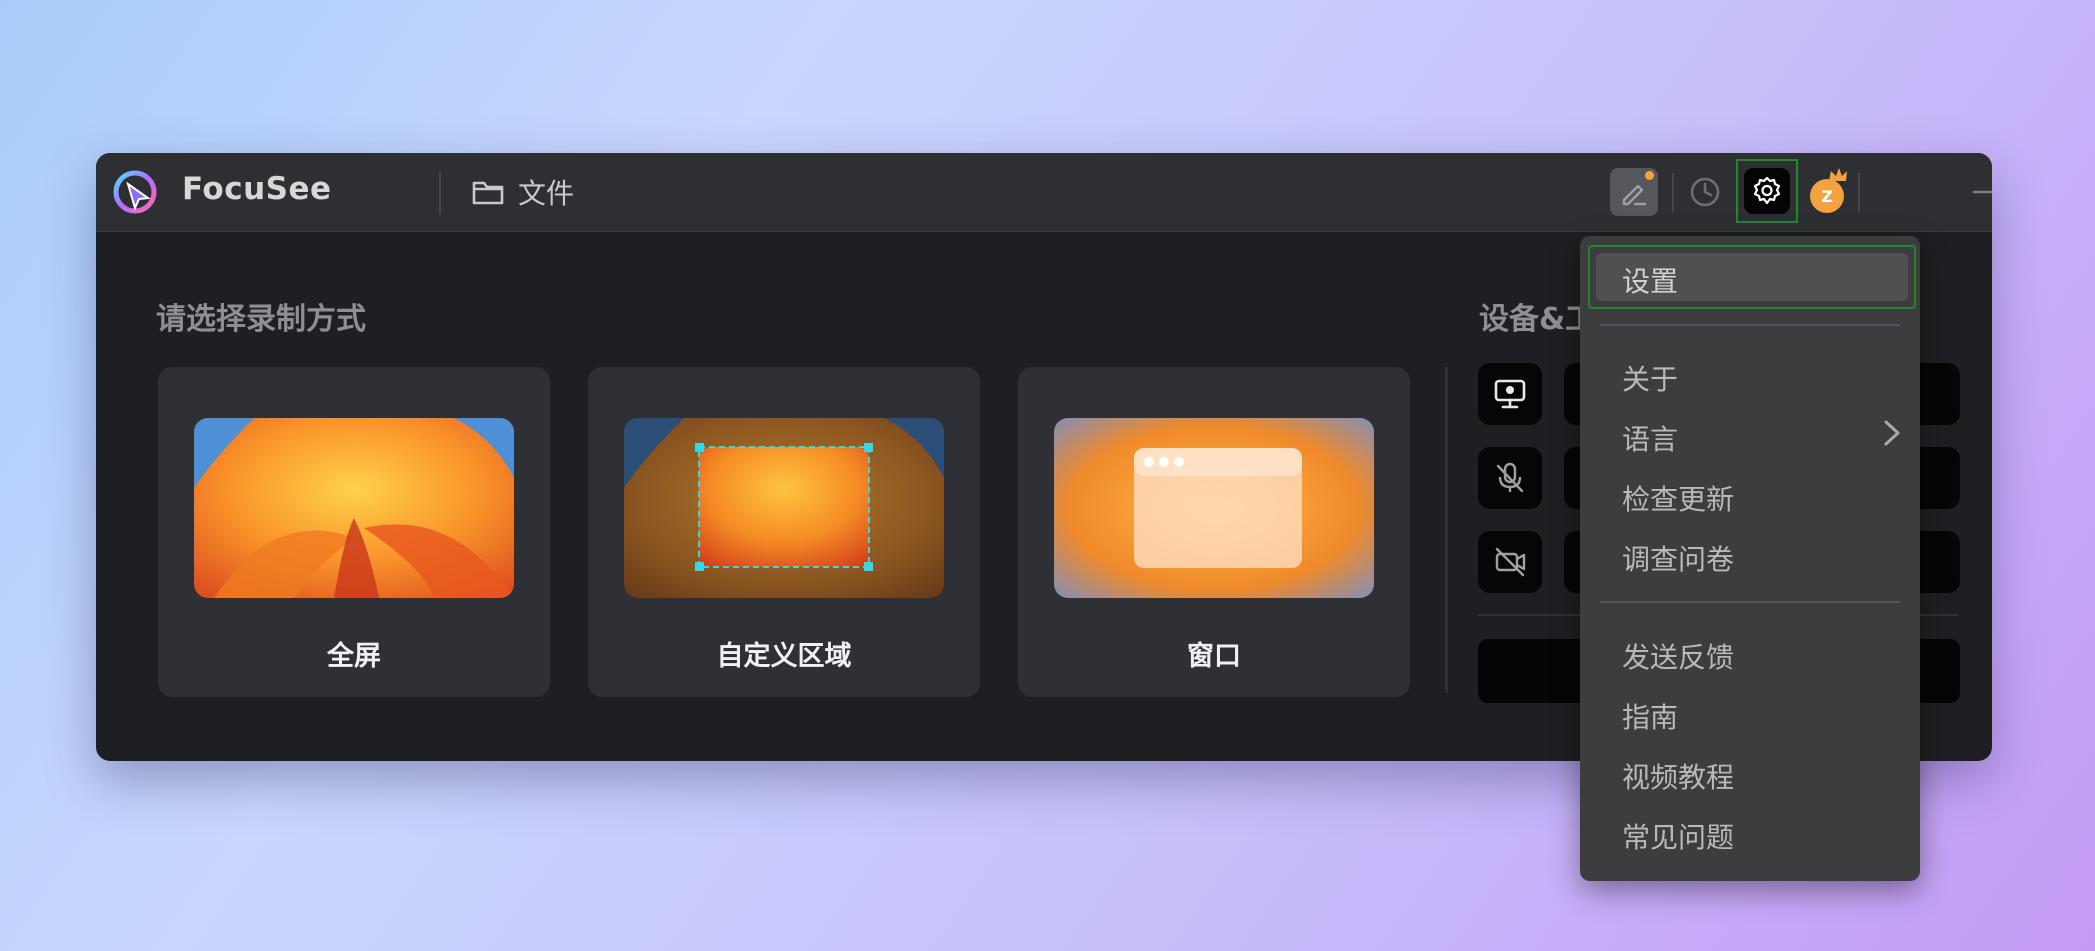 This screenshot has width=2095, height=951. What do you see at coordinates (1650, 378) in the screenshot?
I see `menu-item-about: 关于` at bounding box center [1650, 378].